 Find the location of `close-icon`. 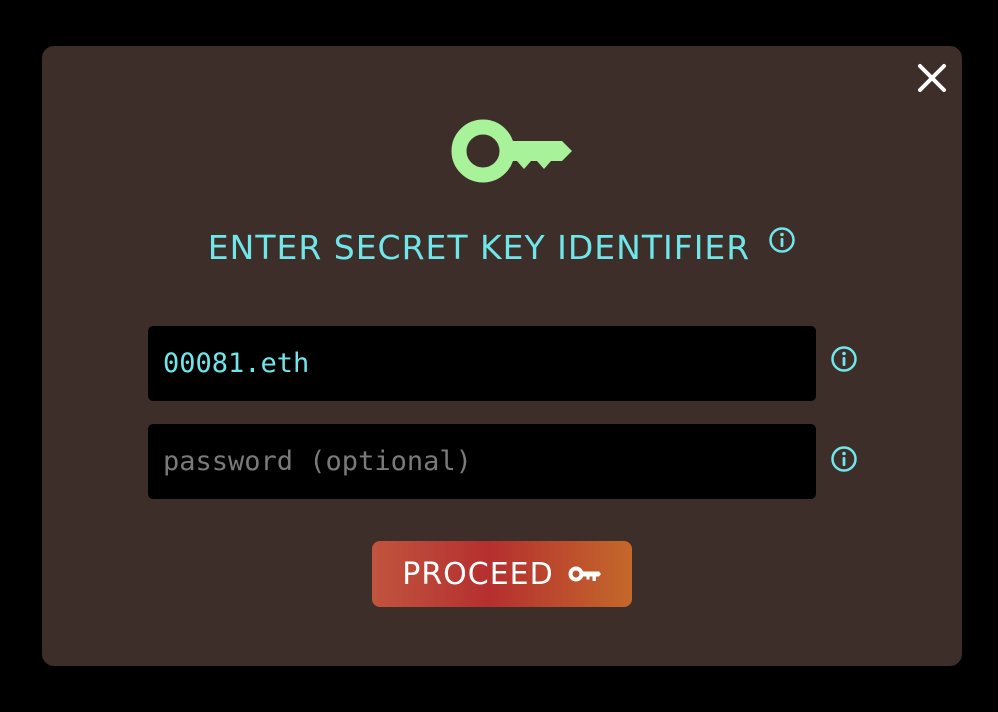

close-icon is located at coordinates (932, 78).